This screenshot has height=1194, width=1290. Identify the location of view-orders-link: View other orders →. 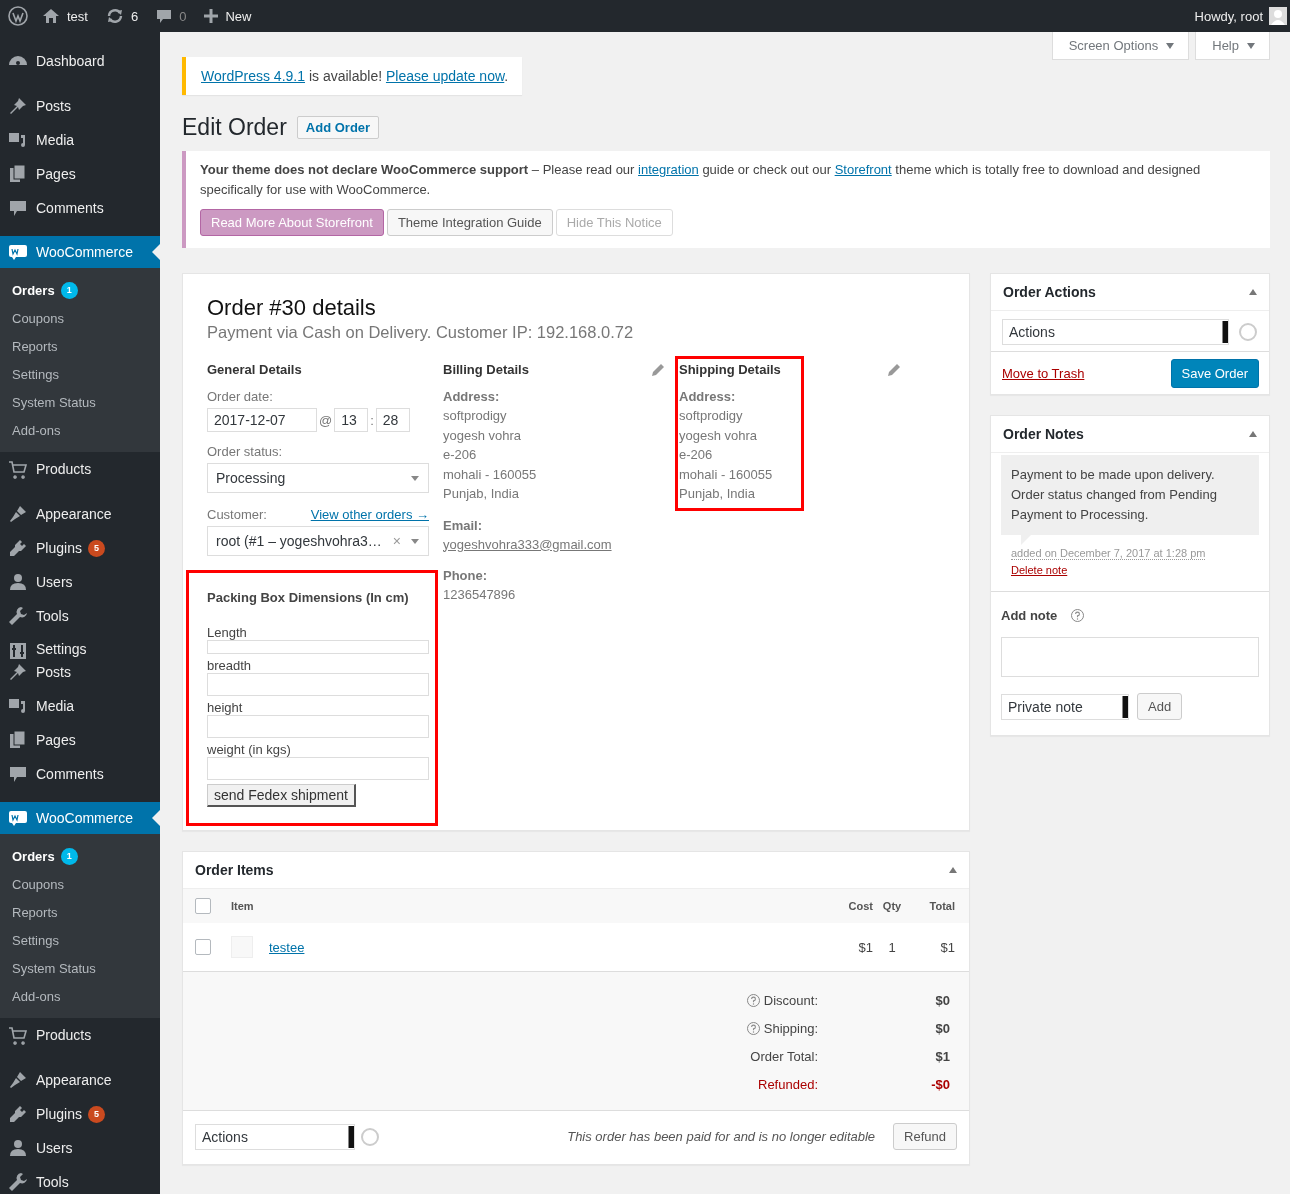
(369, 514).